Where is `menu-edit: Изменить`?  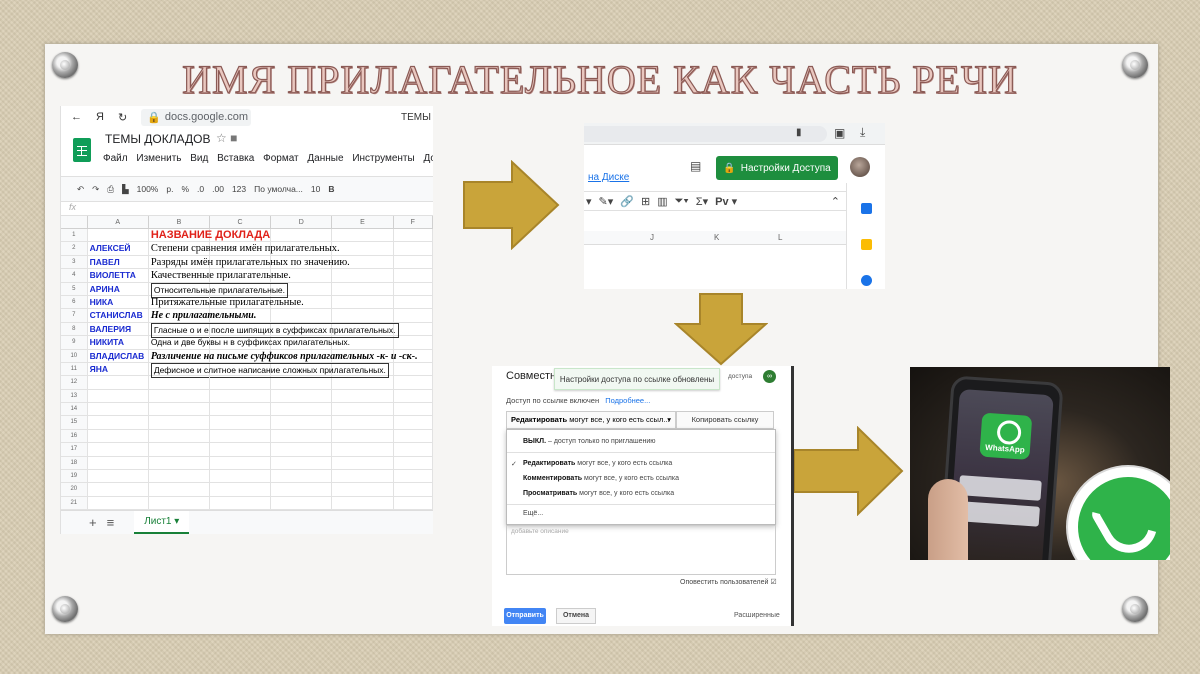 menu-edit: Изменить is located at coordinates (158, 158).